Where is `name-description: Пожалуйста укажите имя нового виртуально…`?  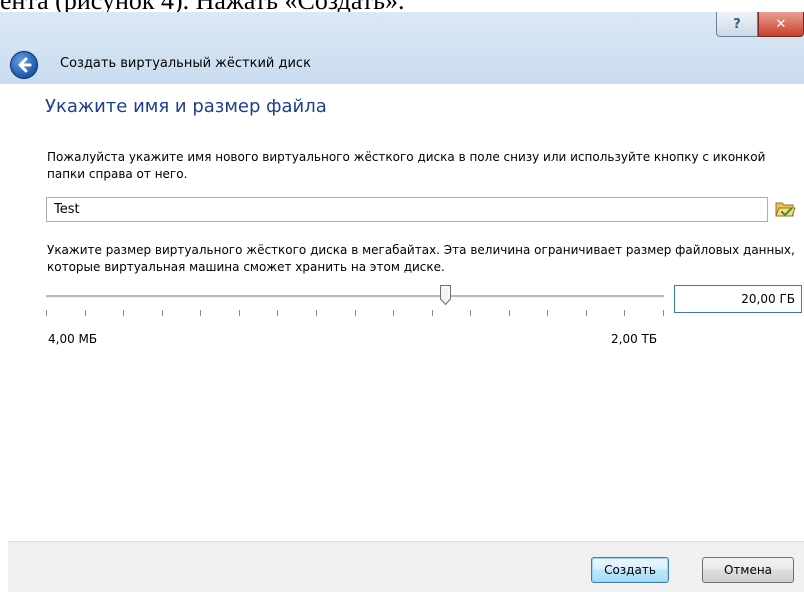
name-description: Пожалуйста укажите имя нового виртуально… is located at coordinates (406, 165).